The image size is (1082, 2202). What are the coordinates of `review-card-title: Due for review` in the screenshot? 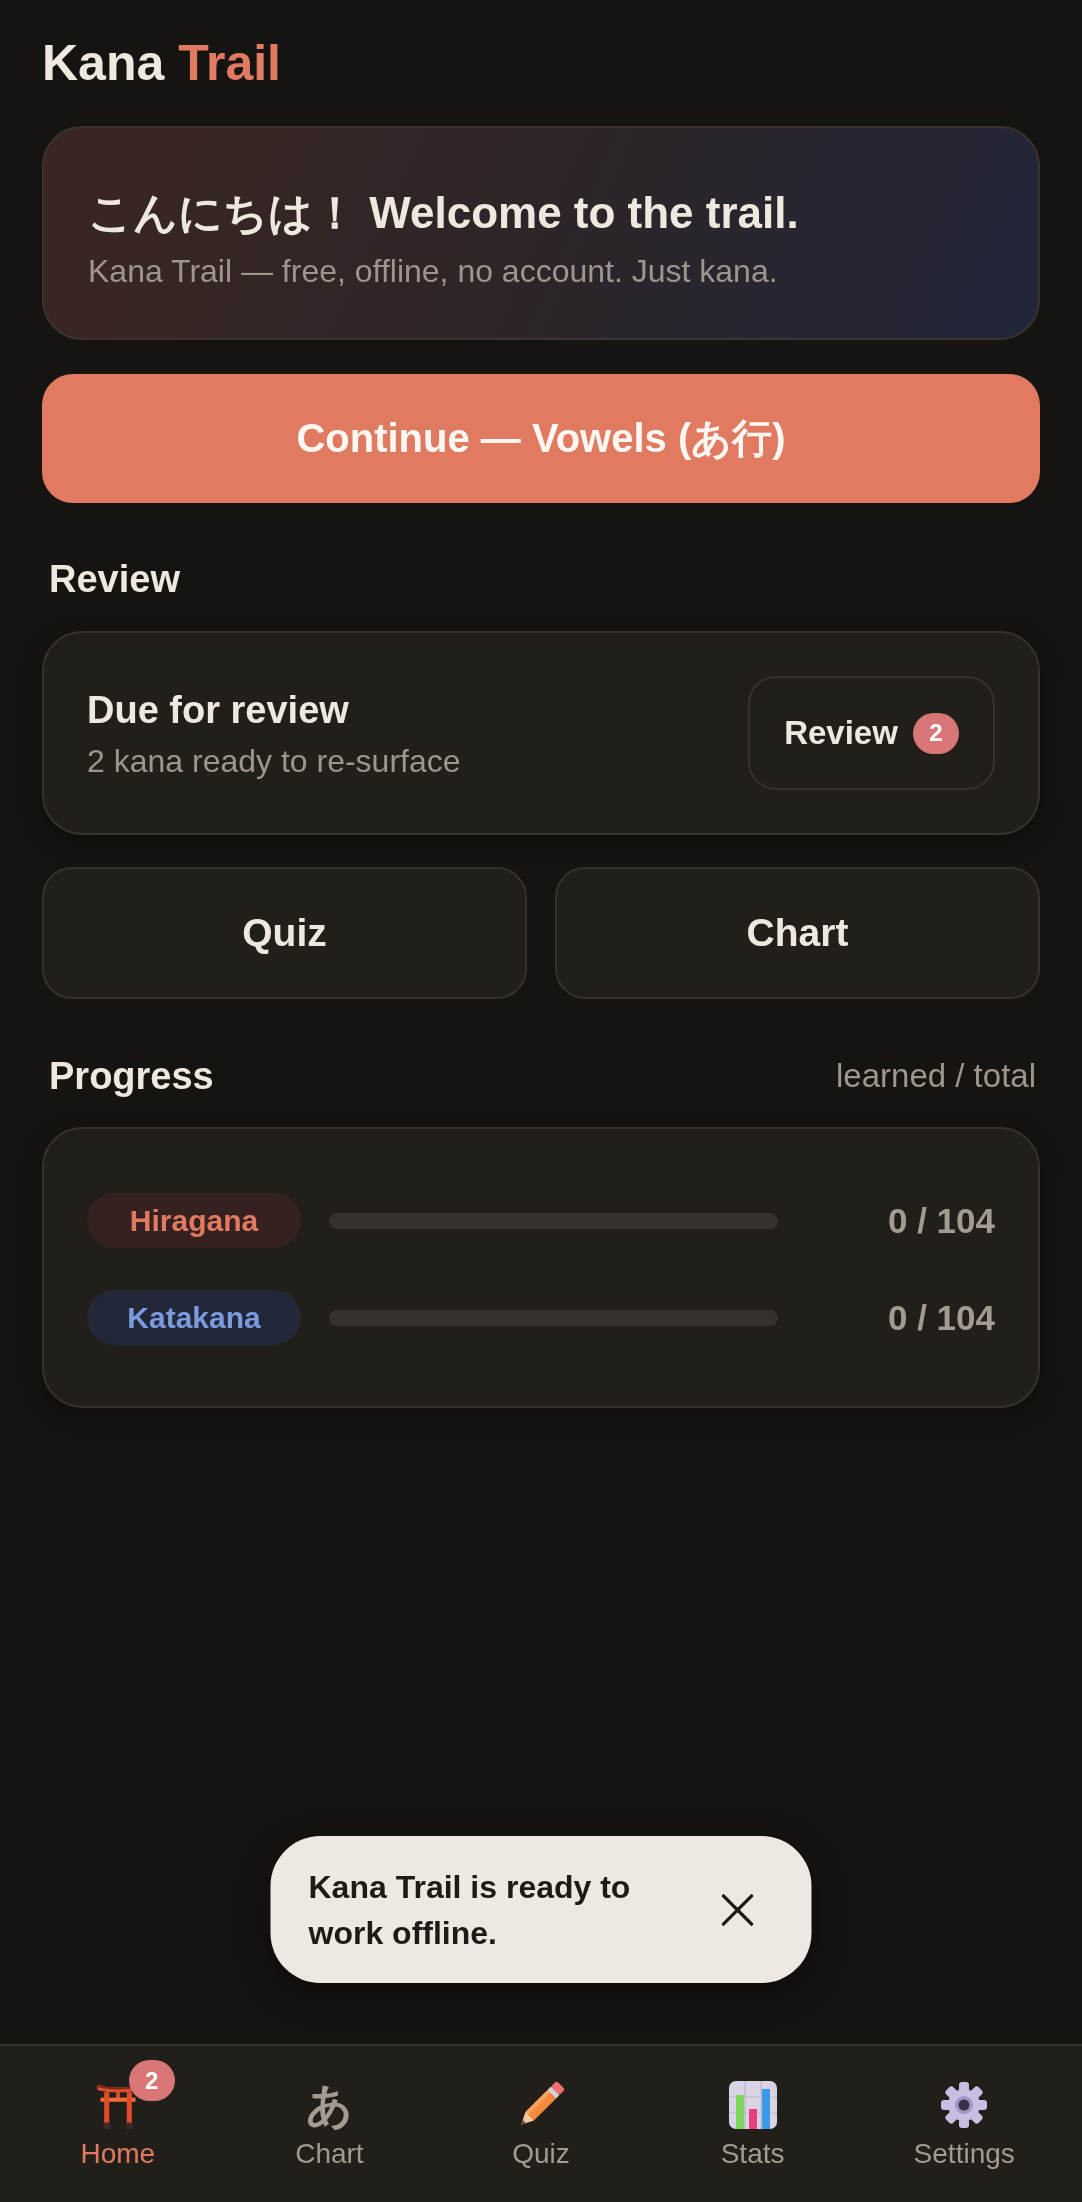 It's located at (218, 710).